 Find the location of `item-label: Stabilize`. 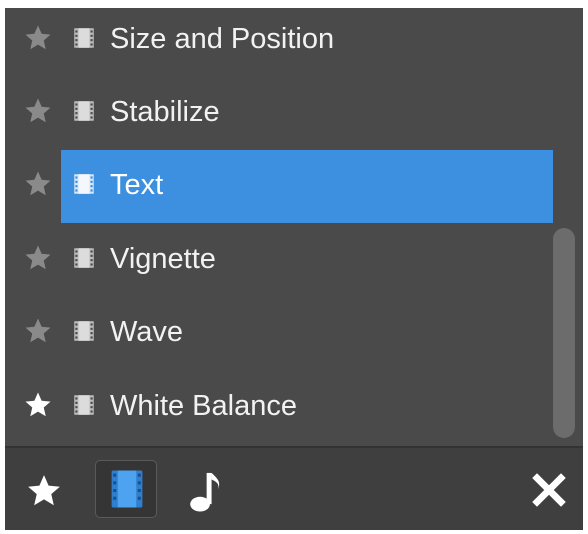

item-label: Stabilize is located at coordinates (165, 112).